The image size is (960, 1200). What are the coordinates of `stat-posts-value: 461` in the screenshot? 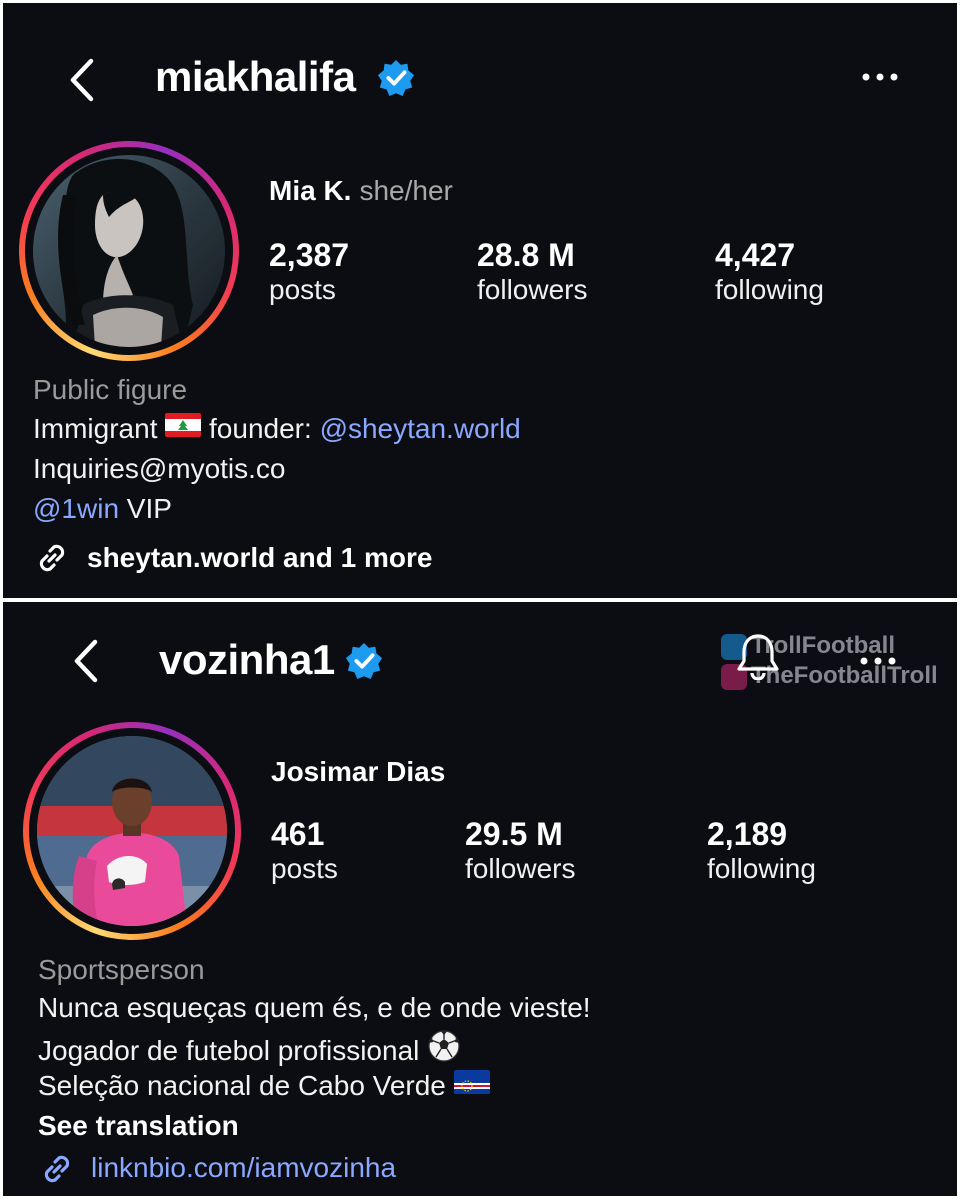 It's located at (298, 834).